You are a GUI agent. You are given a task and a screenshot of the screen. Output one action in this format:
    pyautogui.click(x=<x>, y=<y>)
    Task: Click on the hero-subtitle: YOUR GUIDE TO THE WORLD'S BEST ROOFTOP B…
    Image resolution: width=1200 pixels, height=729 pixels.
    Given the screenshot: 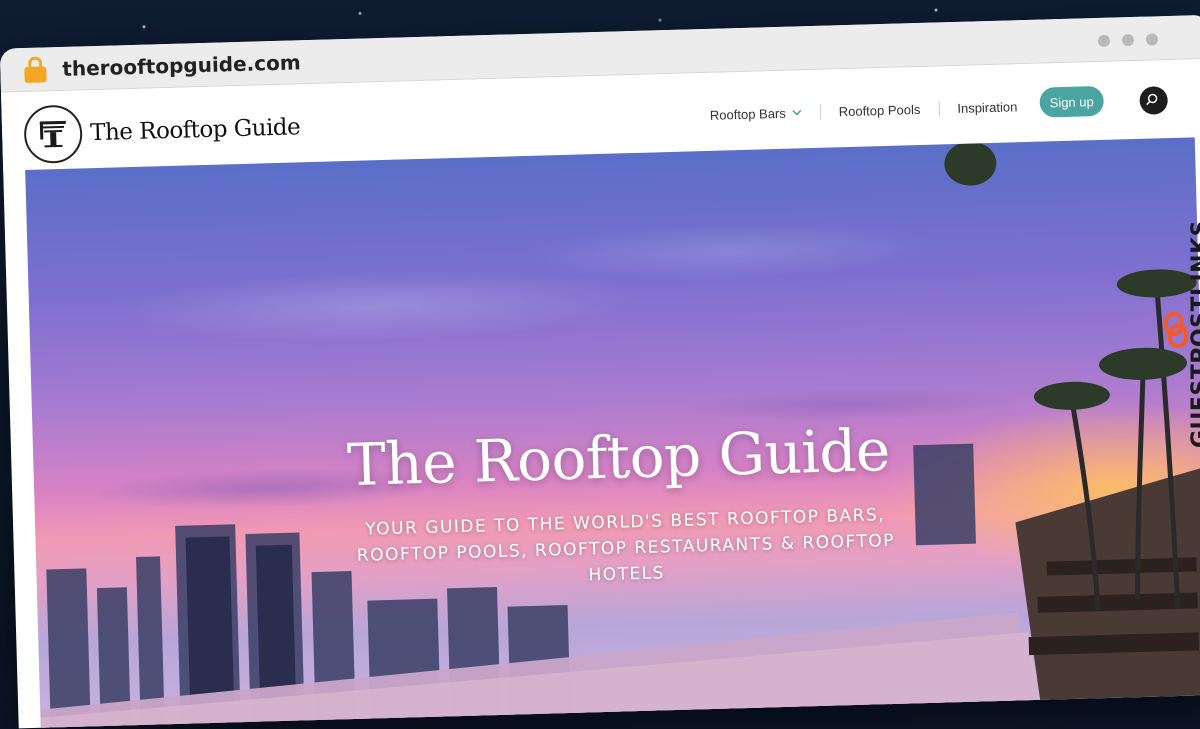 What is the action you would take?
    pyautogui.click(x=626, y=548)
    